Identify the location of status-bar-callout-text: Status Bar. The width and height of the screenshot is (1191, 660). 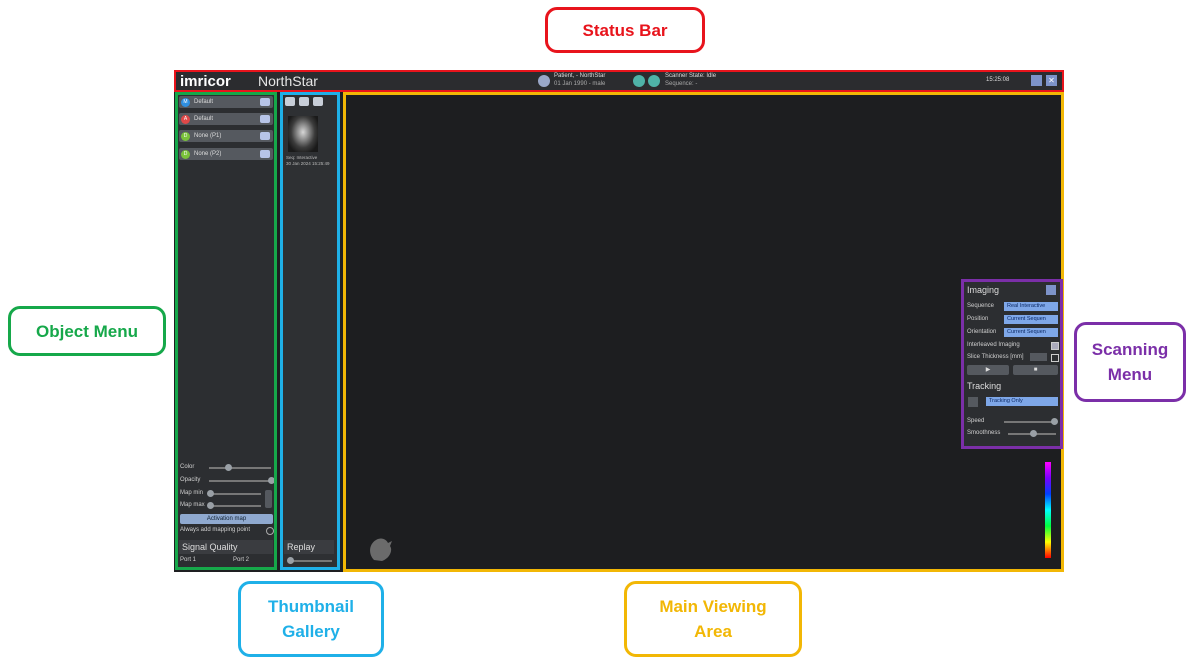
(625, 30).